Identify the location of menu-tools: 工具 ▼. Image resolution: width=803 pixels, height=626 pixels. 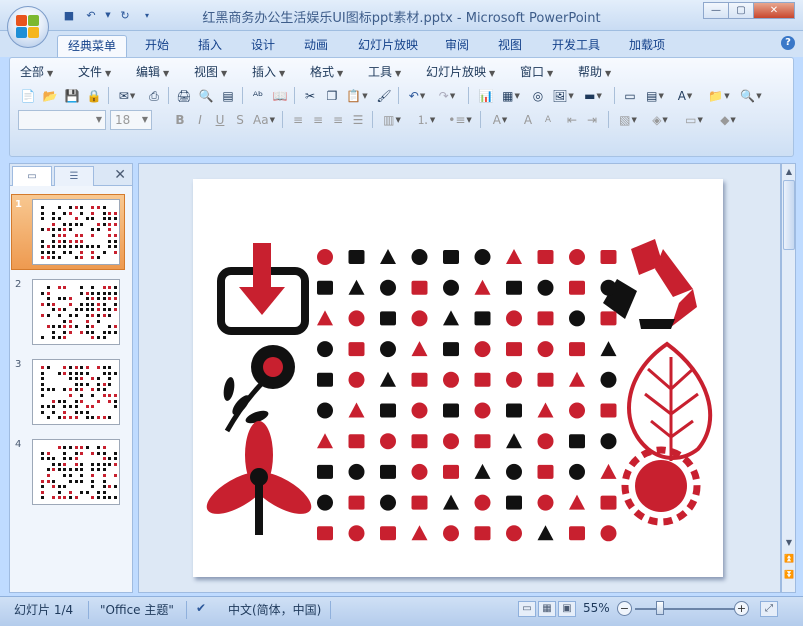
(384, 71).